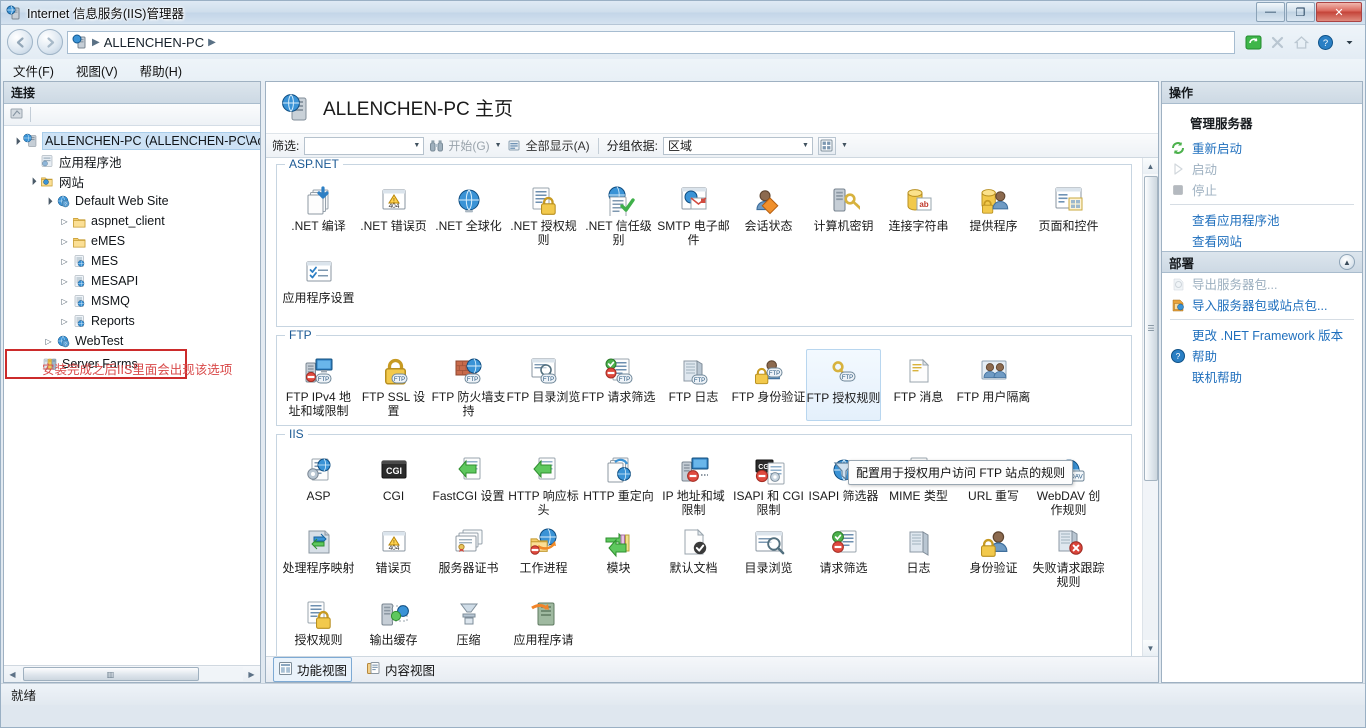  What do you see at coordinates (154, 42) in the screenshot?
I see `breadcrumb-path: ALLENCHEN-PC` at bounding box center [154, 42].